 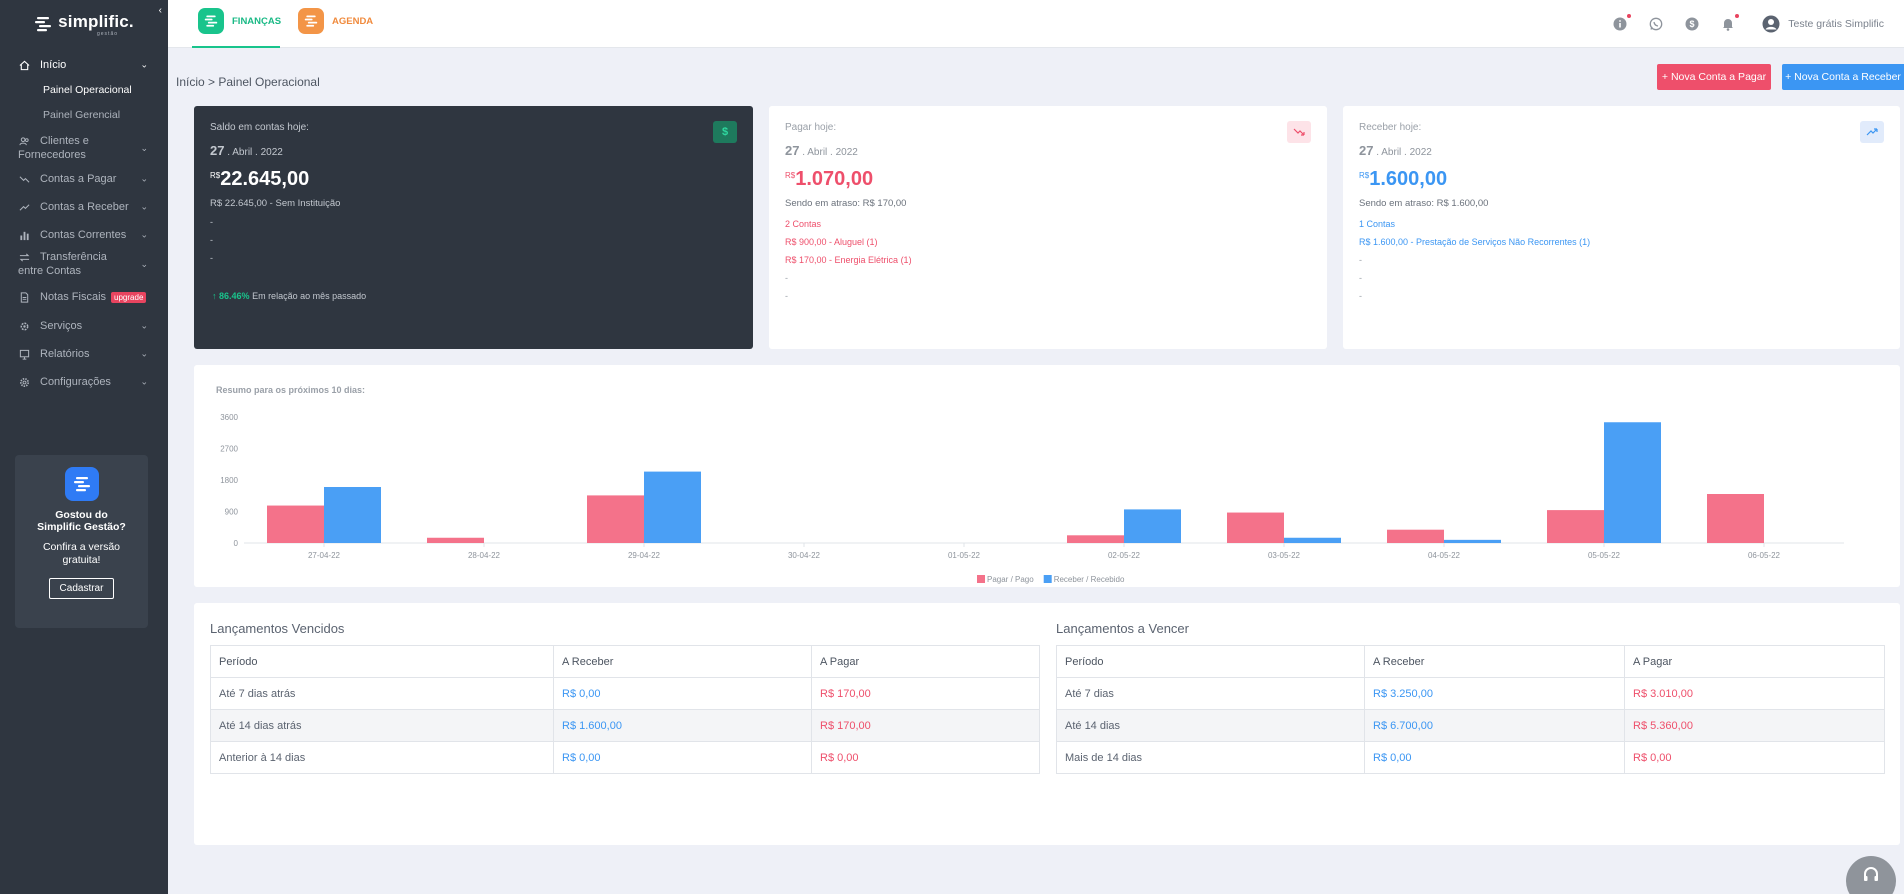 I want to click on whatsapp-icon, so click(x=1656, y=24).